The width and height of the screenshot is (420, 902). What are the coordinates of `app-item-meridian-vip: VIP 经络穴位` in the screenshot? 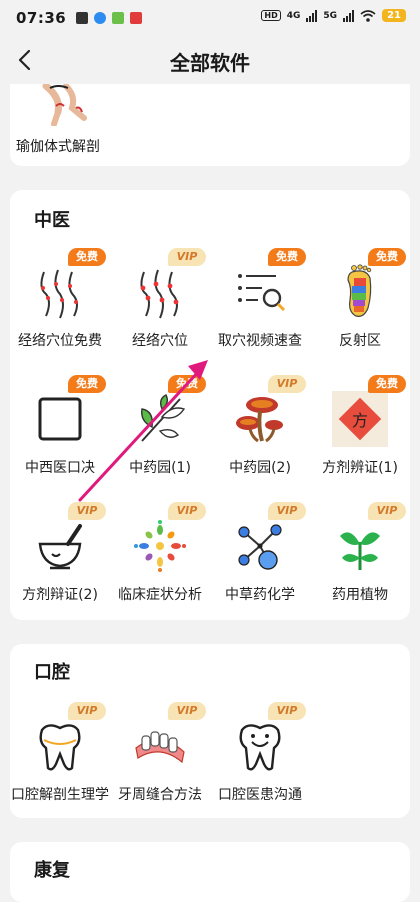 It's located at (160, 308).